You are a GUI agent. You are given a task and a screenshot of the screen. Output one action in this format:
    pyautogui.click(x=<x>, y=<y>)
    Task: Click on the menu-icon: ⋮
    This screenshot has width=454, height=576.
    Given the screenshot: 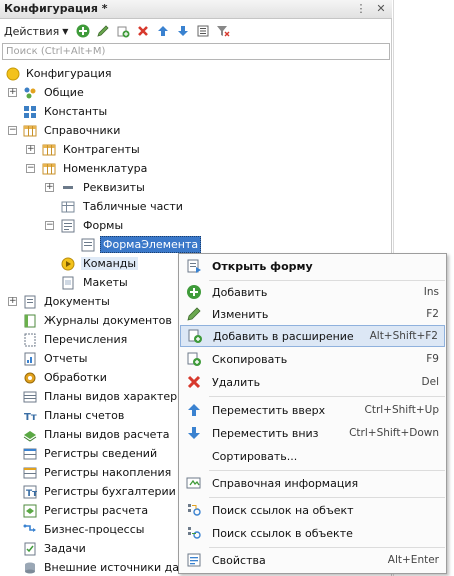 What is the action you would take?
    pyautogui.click(x=361, y=8)
    